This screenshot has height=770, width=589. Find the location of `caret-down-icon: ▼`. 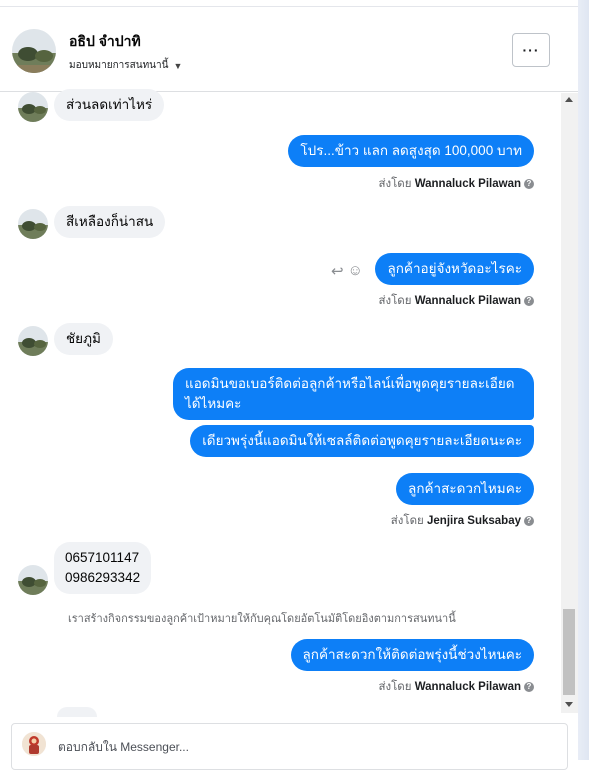

caret-down-icon: ▼ is located at coordinates (178, 65).